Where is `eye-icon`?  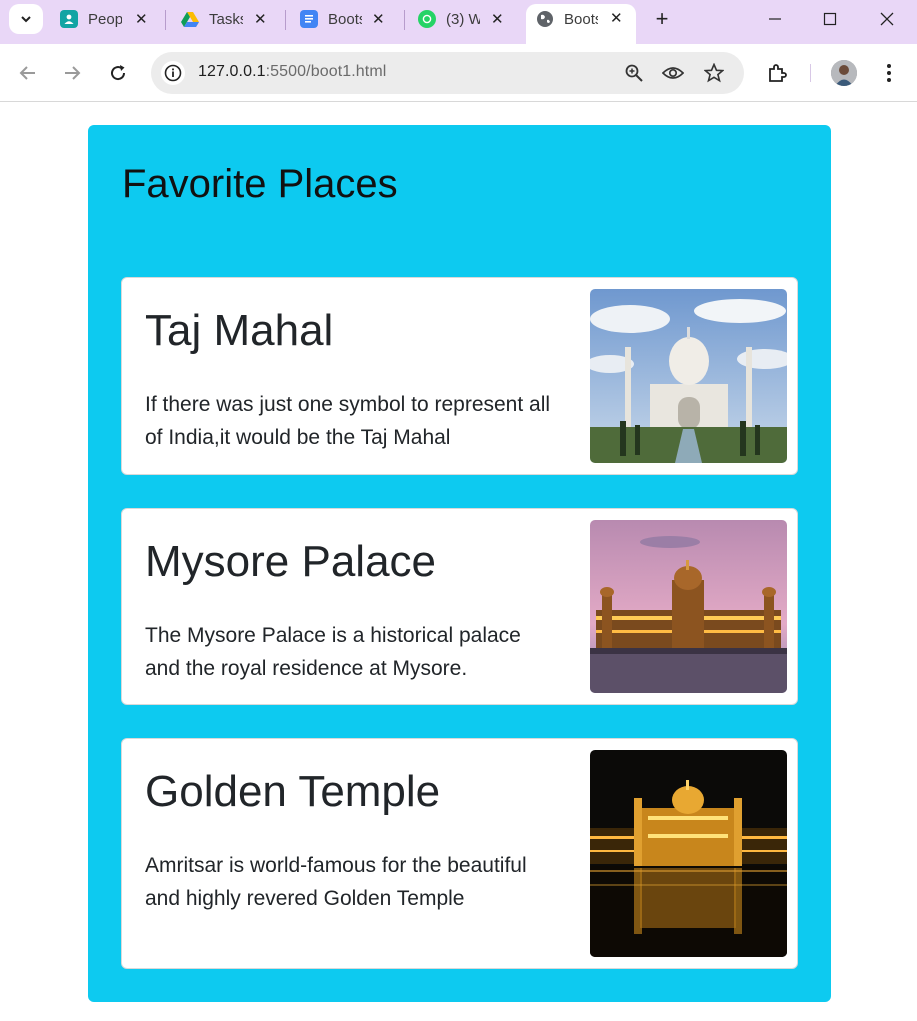 eye-icon is located at coordinates (673, 73).